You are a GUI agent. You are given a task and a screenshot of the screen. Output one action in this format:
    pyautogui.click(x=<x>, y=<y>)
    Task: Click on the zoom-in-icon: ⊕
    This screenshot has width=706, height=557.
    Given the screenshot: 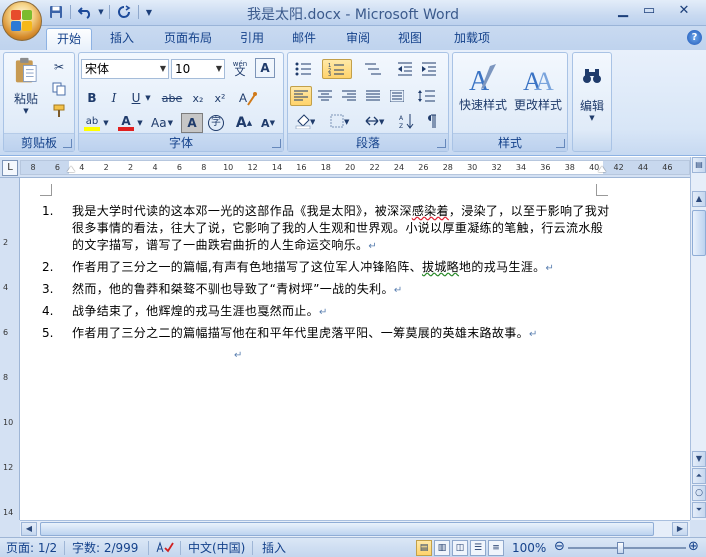 What is the action you would take?
    pyautogui.click(x=693, y=547)
    